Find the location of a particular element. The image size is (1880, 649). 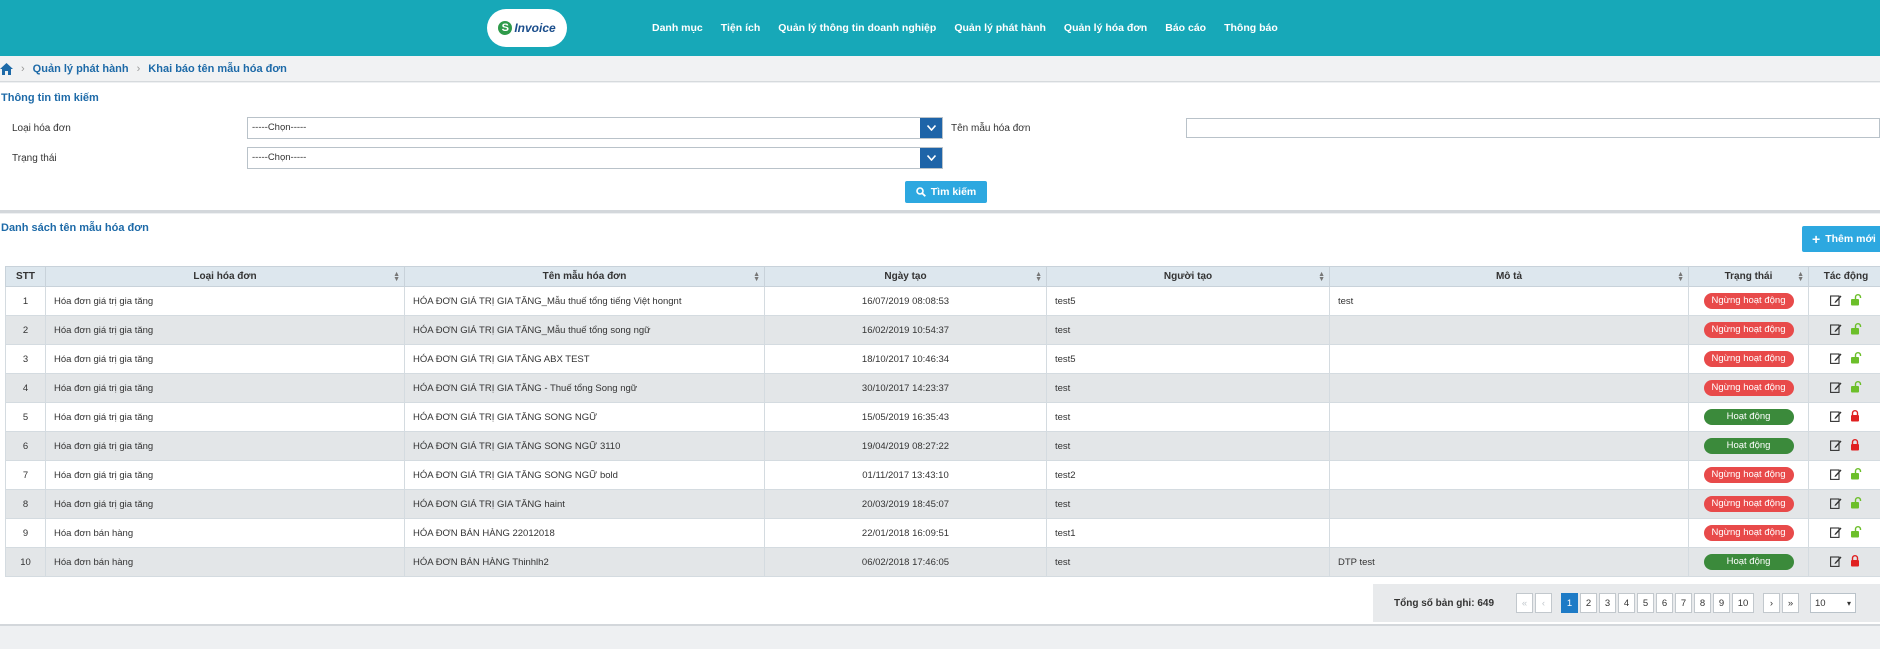

cell-stt: 9 is located at coordinates (25, 533).